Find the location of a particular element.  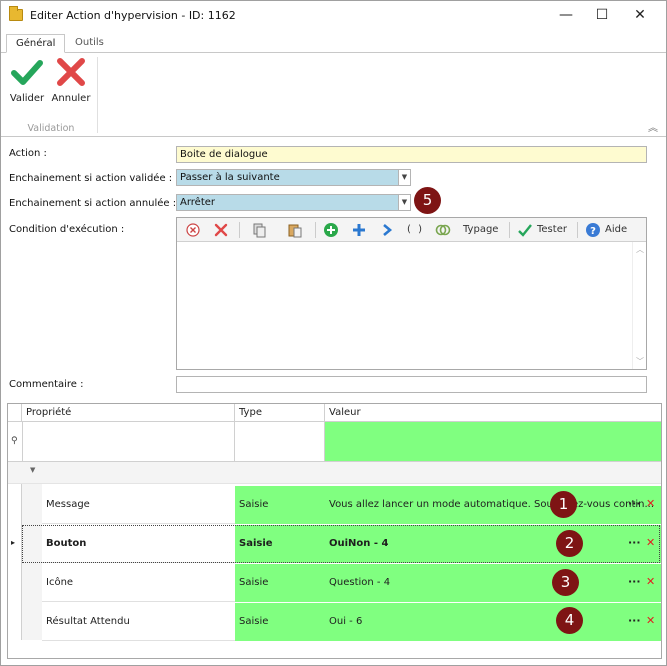

delete-icon is located at coordinates (221, 230).